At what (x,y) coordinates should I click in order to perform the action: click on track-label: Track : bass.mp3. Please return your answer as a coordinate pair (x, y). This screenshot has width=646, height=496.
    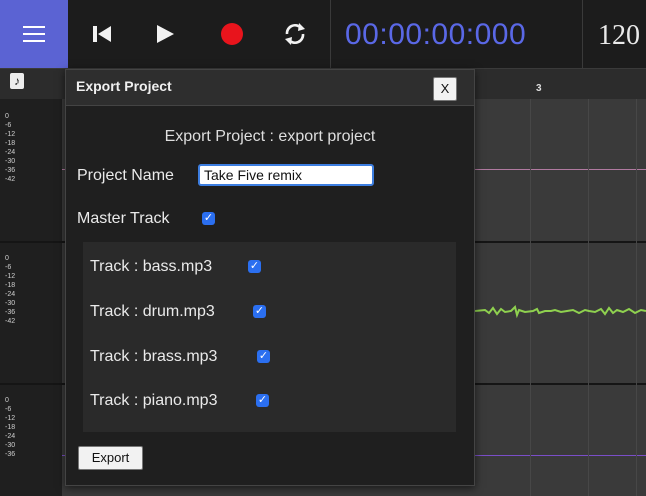
    Looking at the image, I should click on (151, 266).